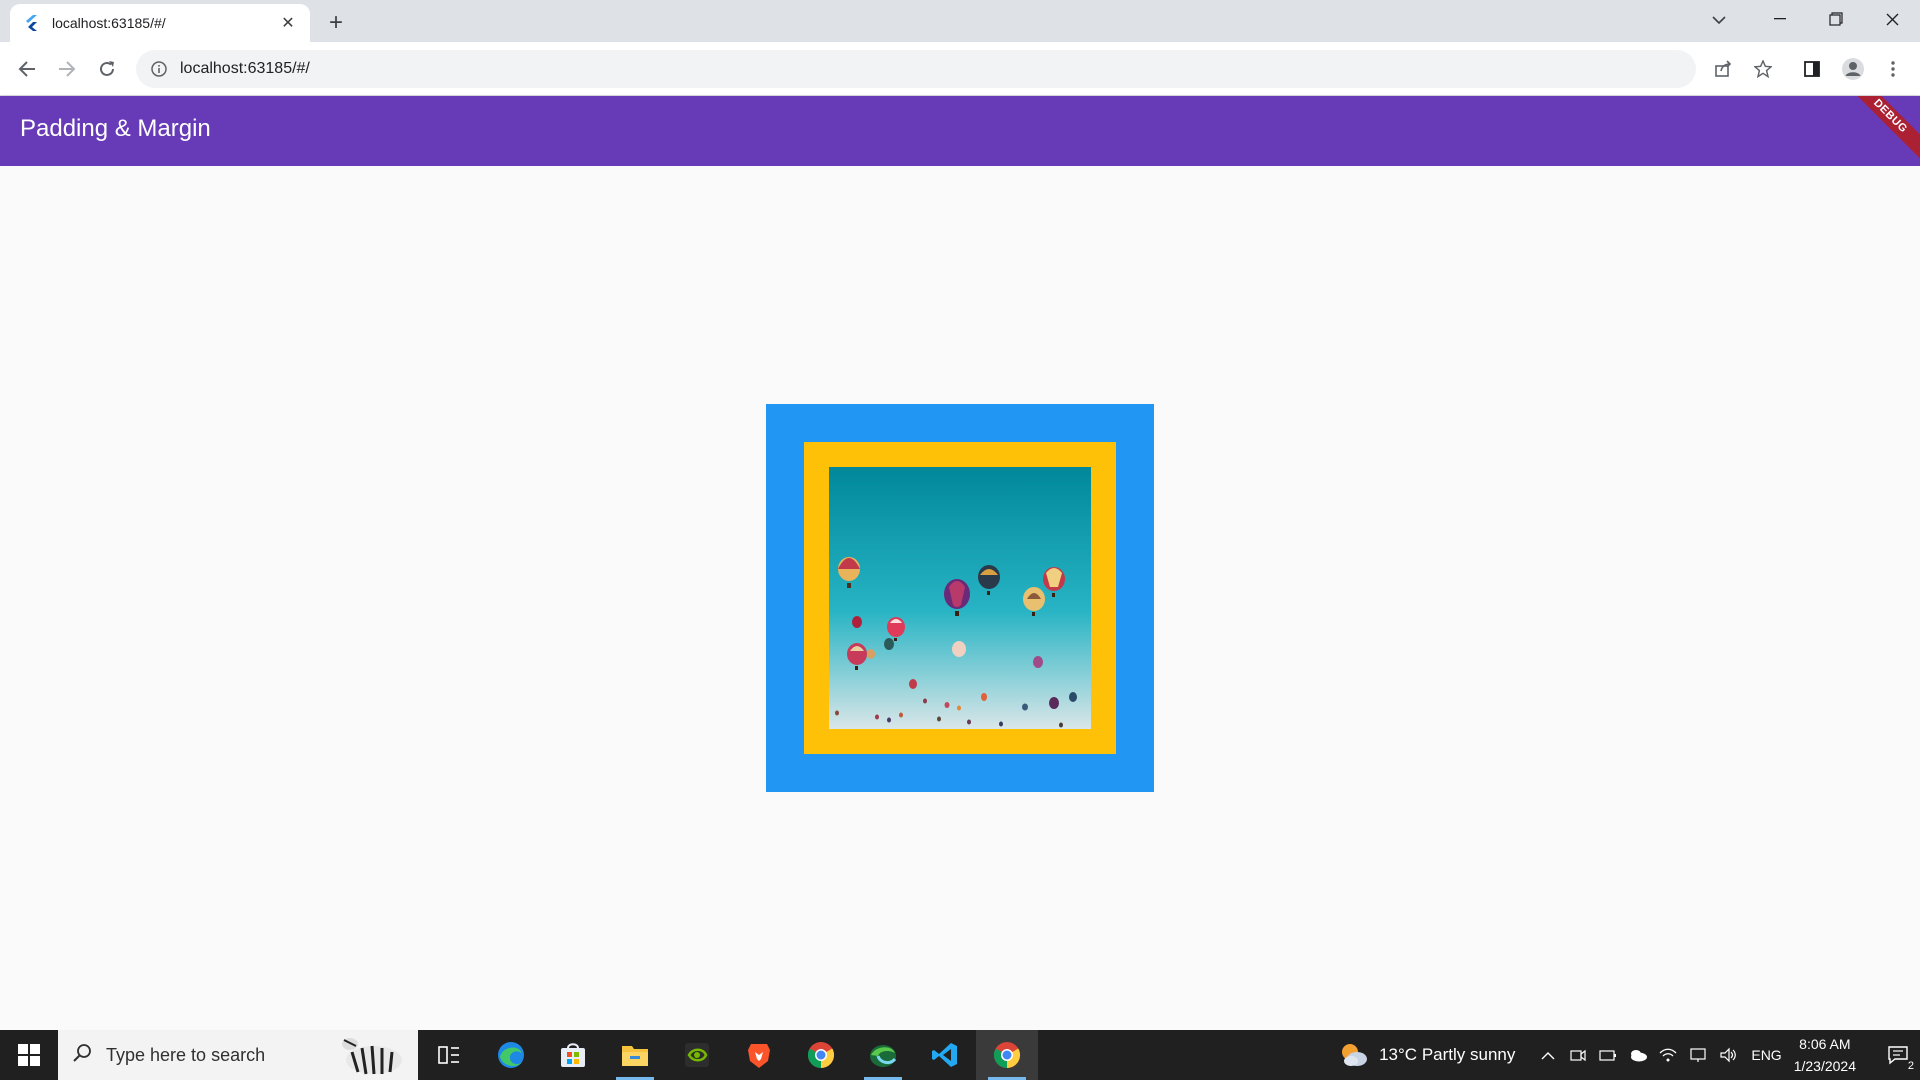  I want to click on tab-search-icon, so click(1719, 20).